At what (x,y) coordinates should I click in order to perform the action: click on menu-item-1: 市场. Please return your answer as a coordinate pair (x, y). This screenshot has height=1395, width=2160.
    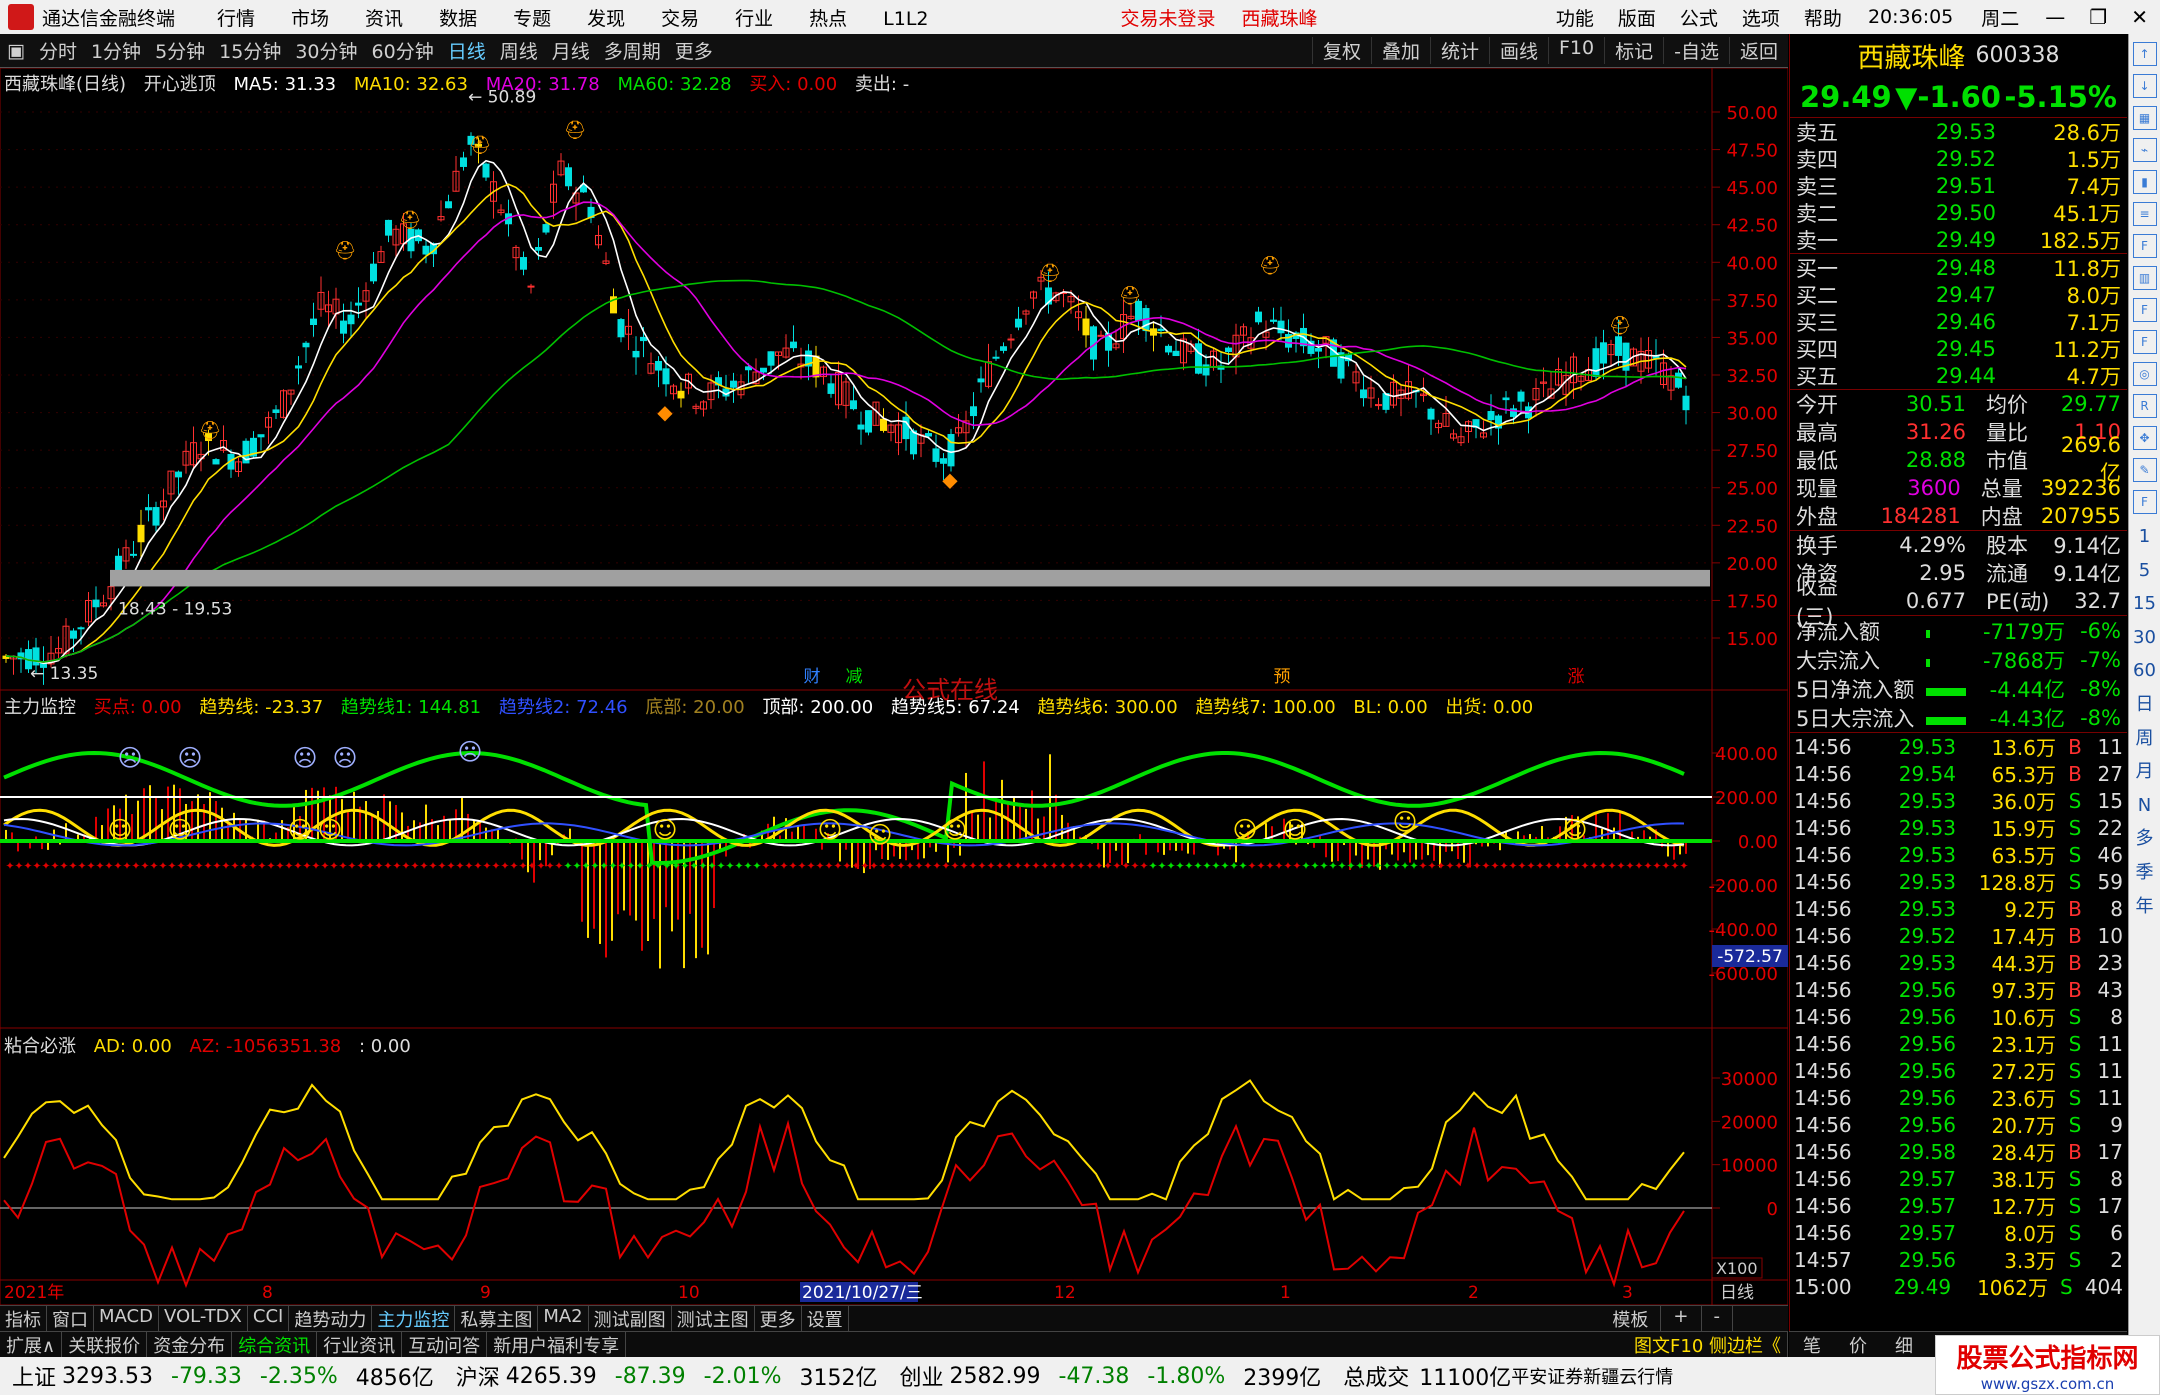
    Looking at the image, I should click on (310, 19).